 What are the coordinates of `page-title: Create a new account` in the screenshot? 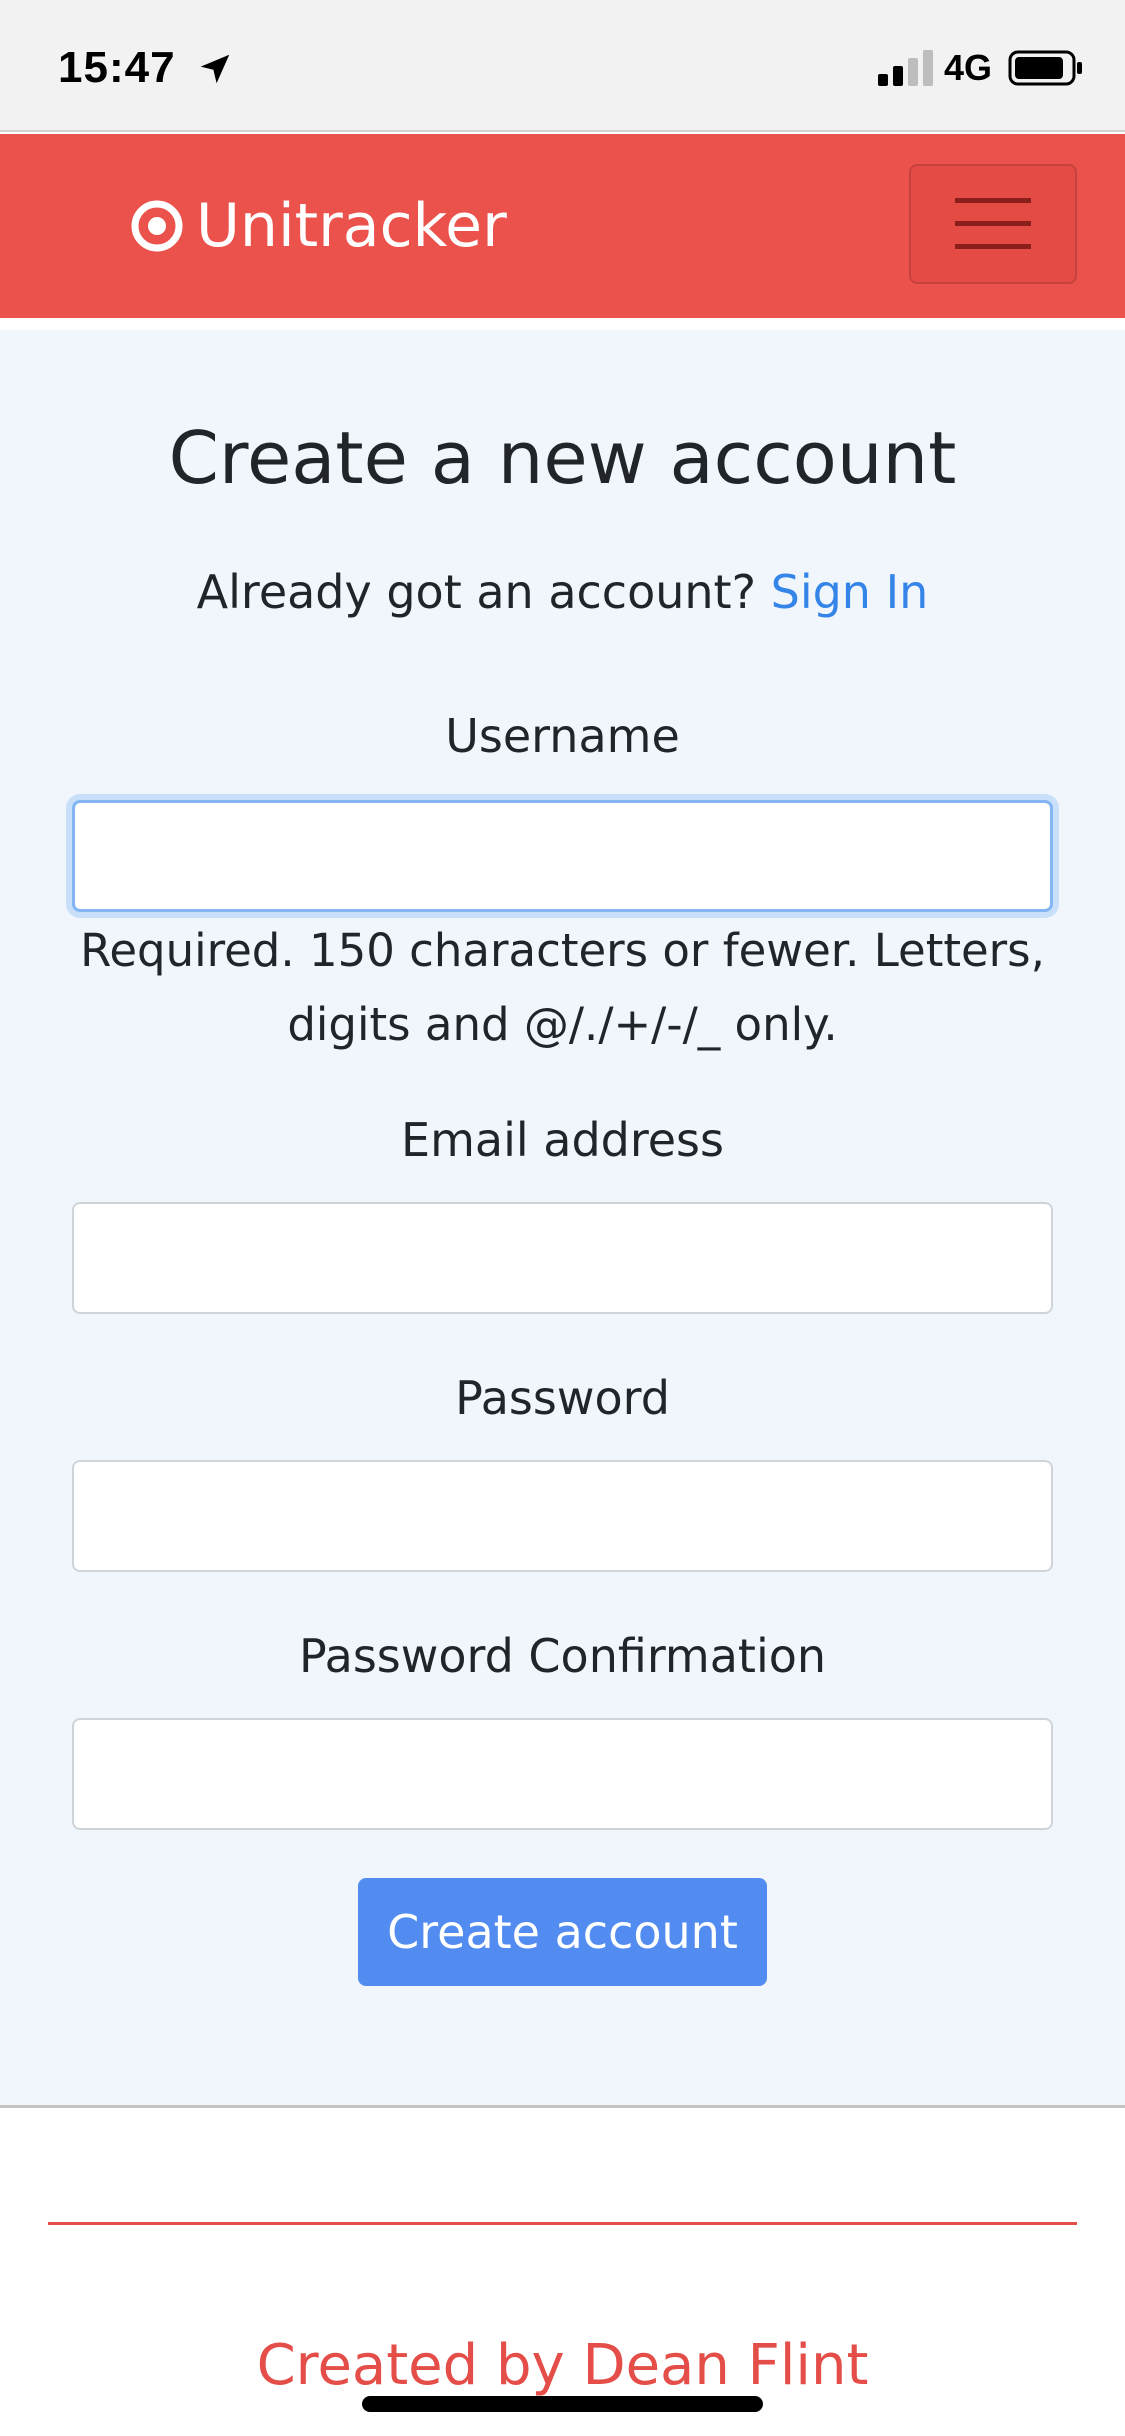 It's located at (562, 458).